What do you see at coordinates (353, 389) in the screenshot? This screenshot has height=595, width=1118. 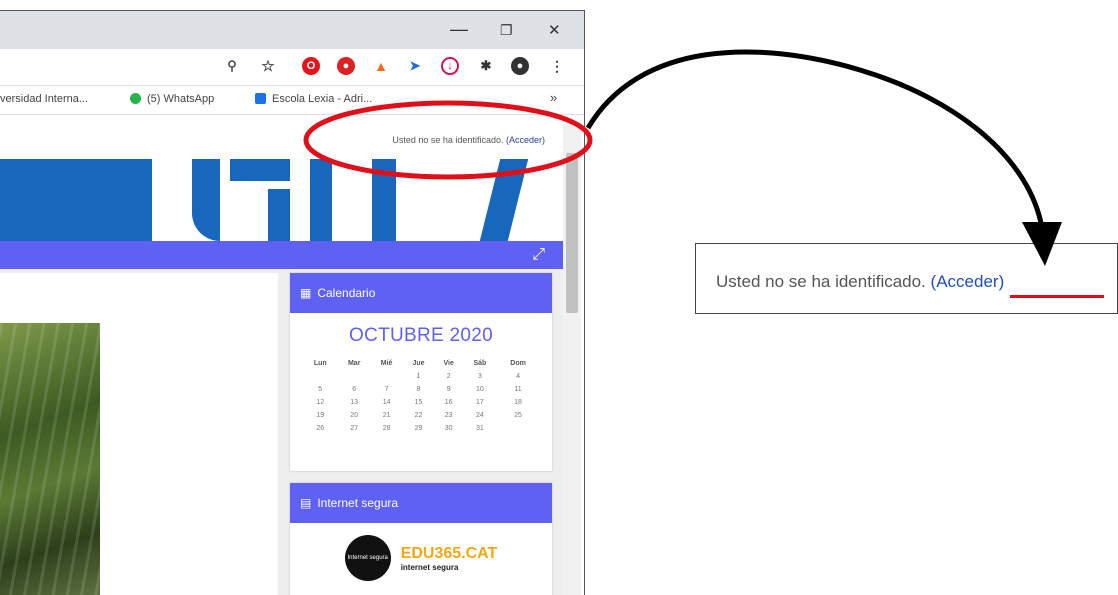 I see `calendar-day: 6` at bounding box center [353, 389].